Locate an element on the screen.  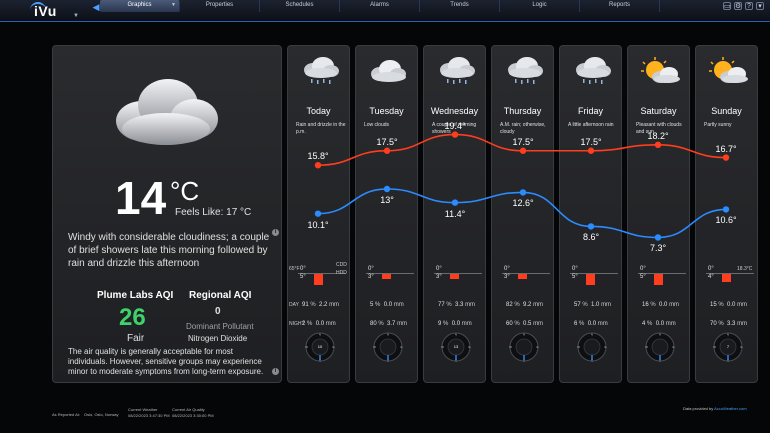
tab-alarms: Alarms is located at coordinates (380, 6).